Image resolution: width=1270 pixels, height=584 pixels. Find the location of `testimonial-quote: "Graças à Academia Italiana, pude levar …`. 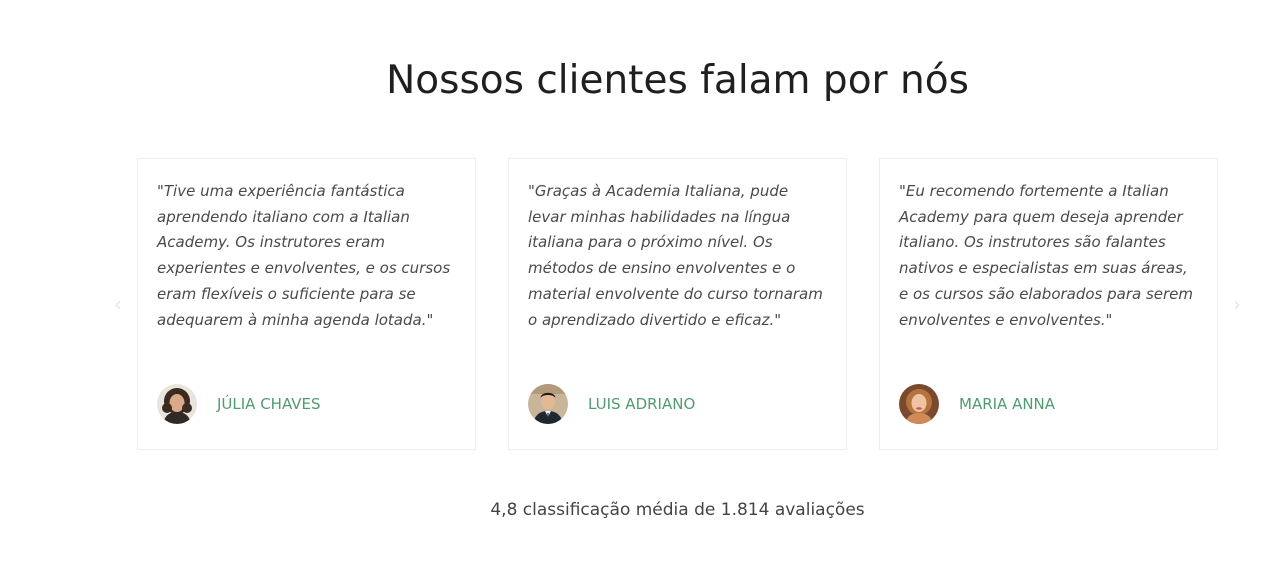

testimonial-quote: "Graças à Academia Italiana, pude levar … is located at coordinates (675, 255).